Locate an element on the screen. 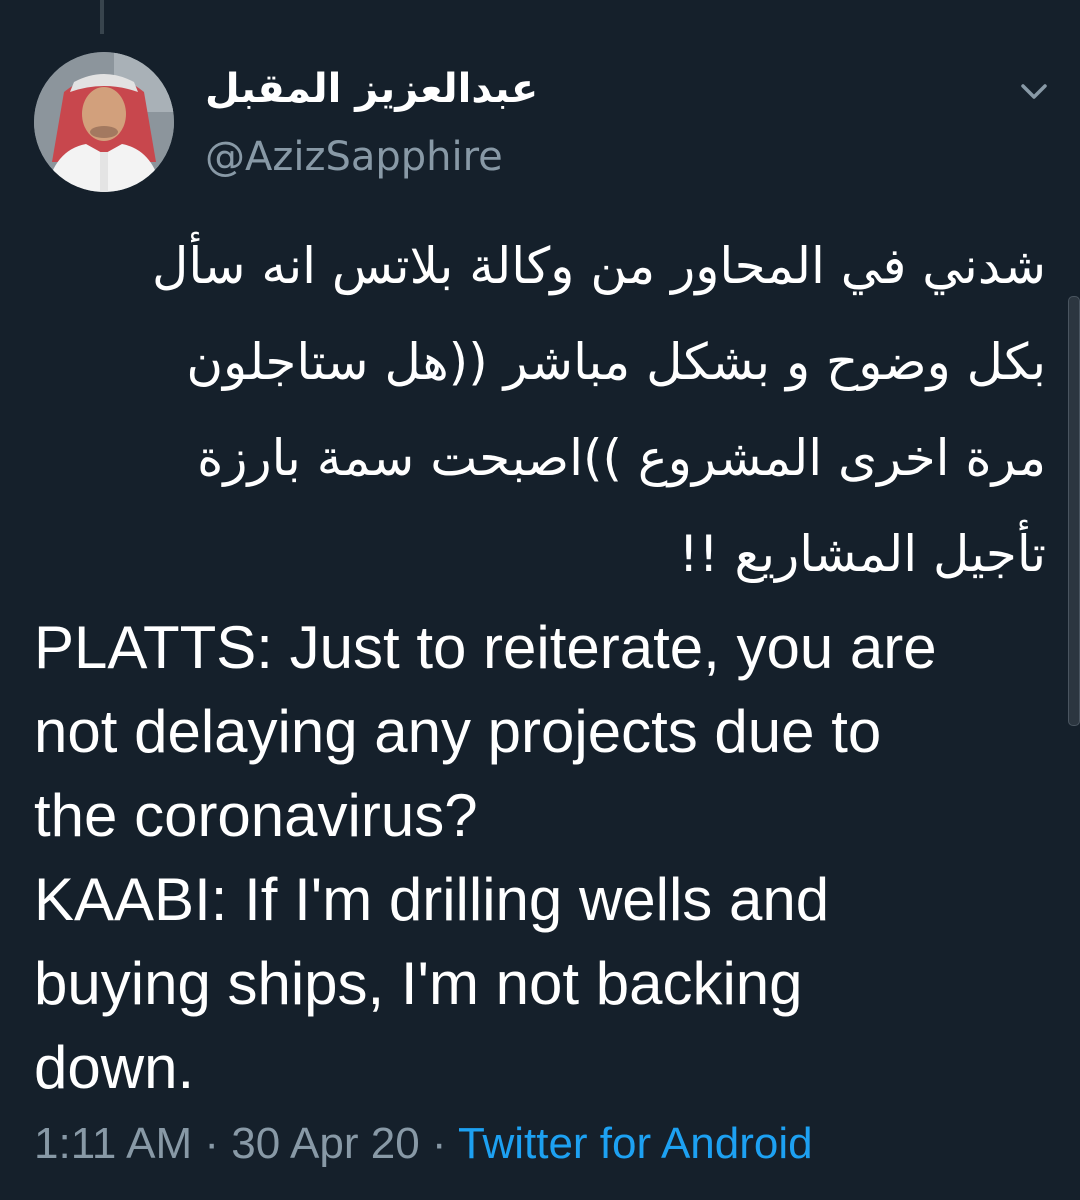 This screenshot has height=1200, width=1080. tweet-options-button is located at coordinates (1034, 92).